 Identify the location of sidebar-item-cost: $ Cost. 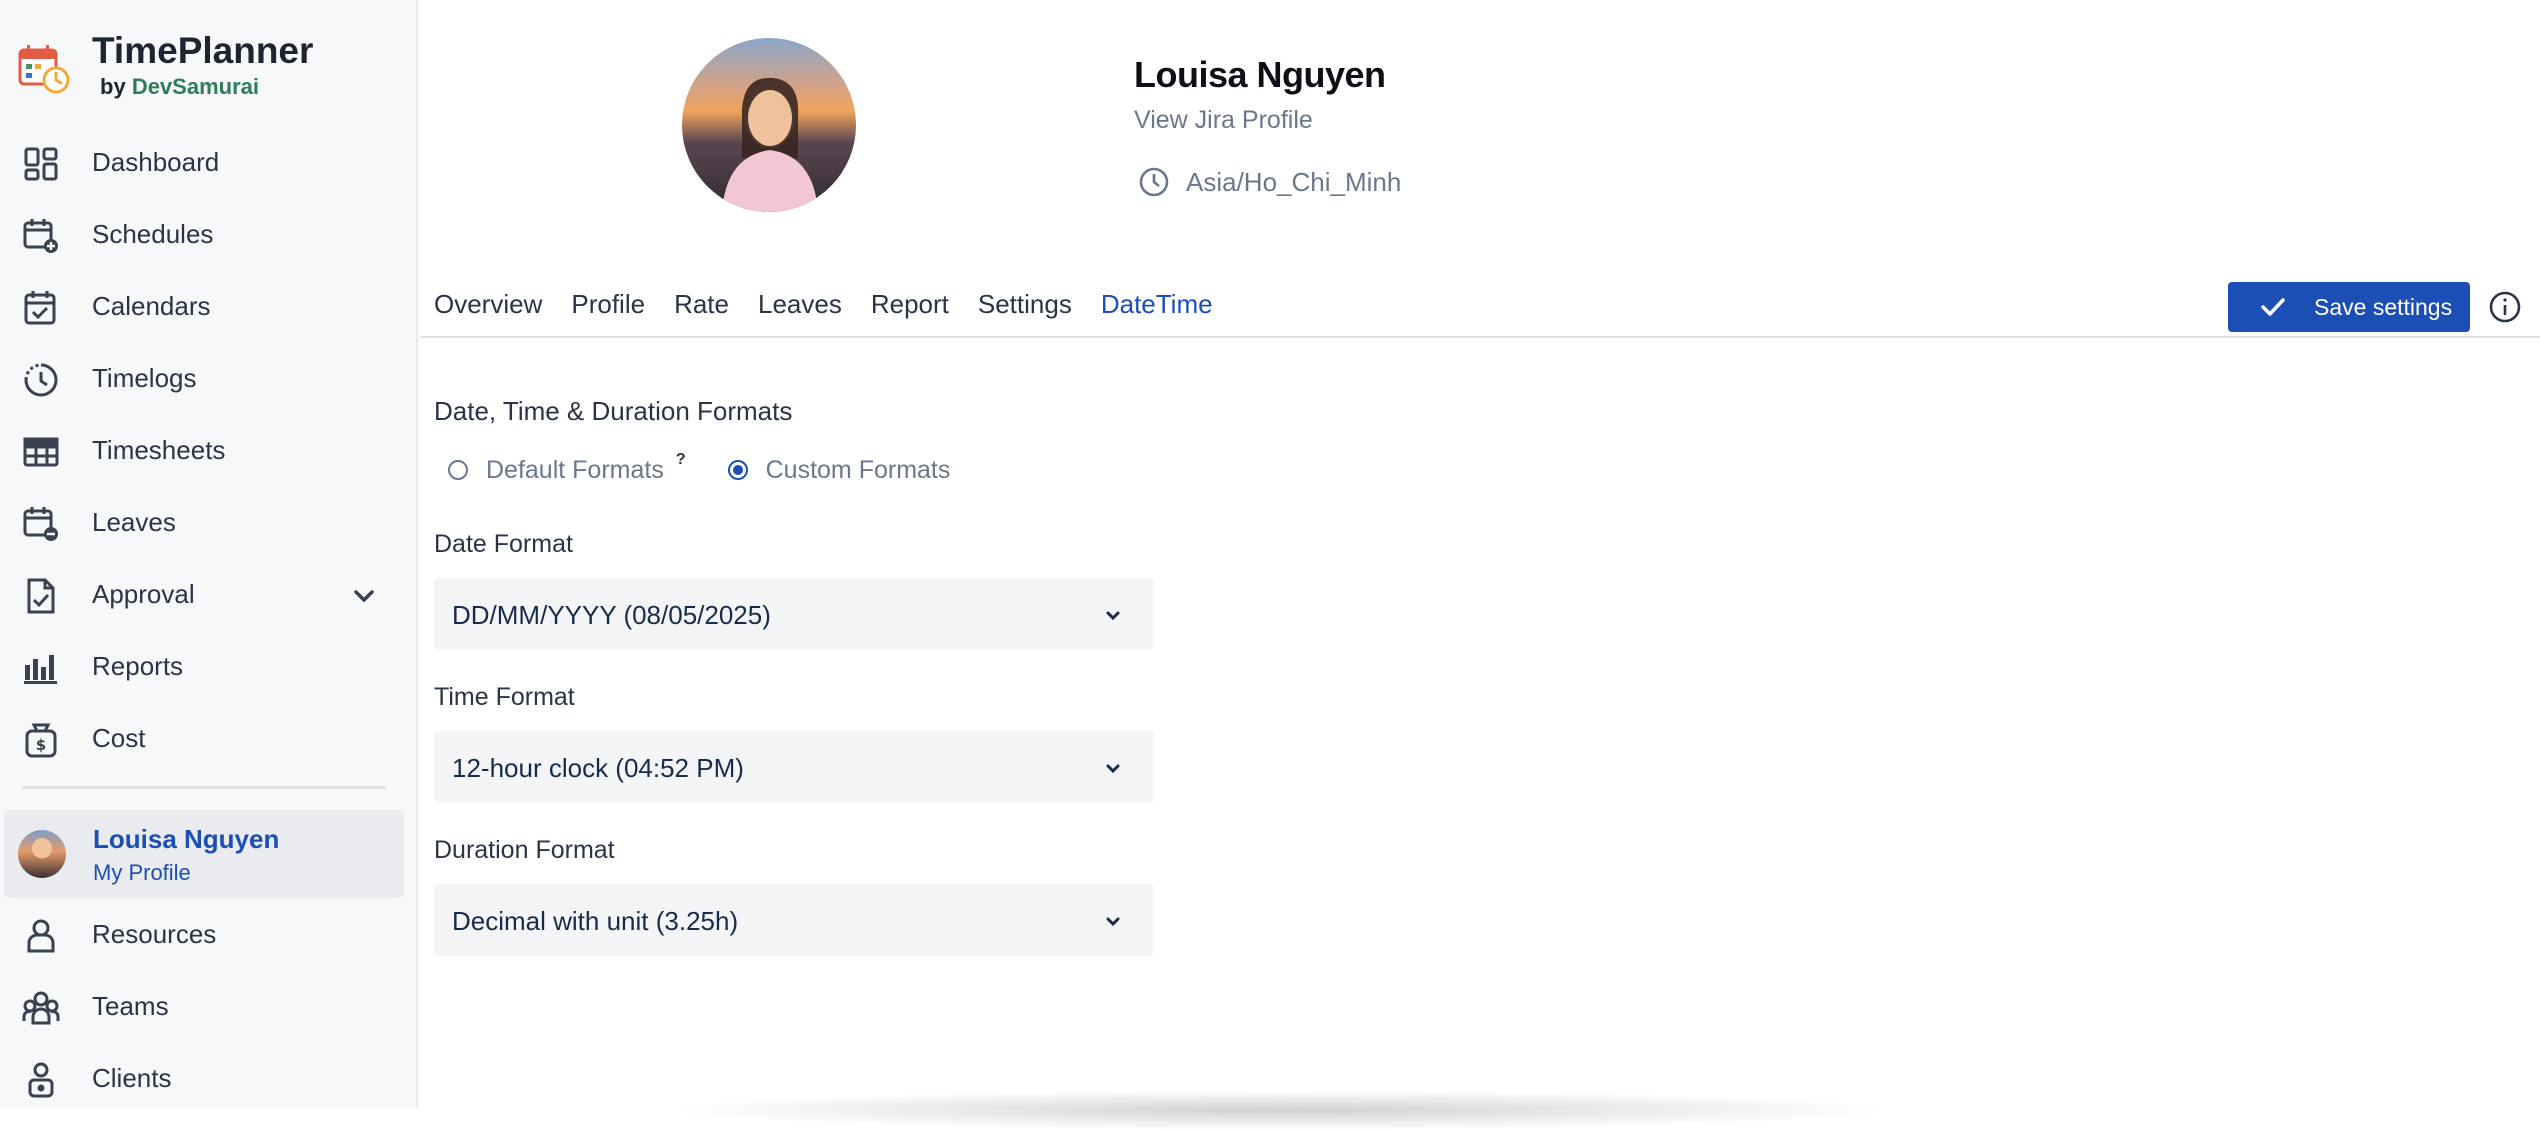
(209, 738).